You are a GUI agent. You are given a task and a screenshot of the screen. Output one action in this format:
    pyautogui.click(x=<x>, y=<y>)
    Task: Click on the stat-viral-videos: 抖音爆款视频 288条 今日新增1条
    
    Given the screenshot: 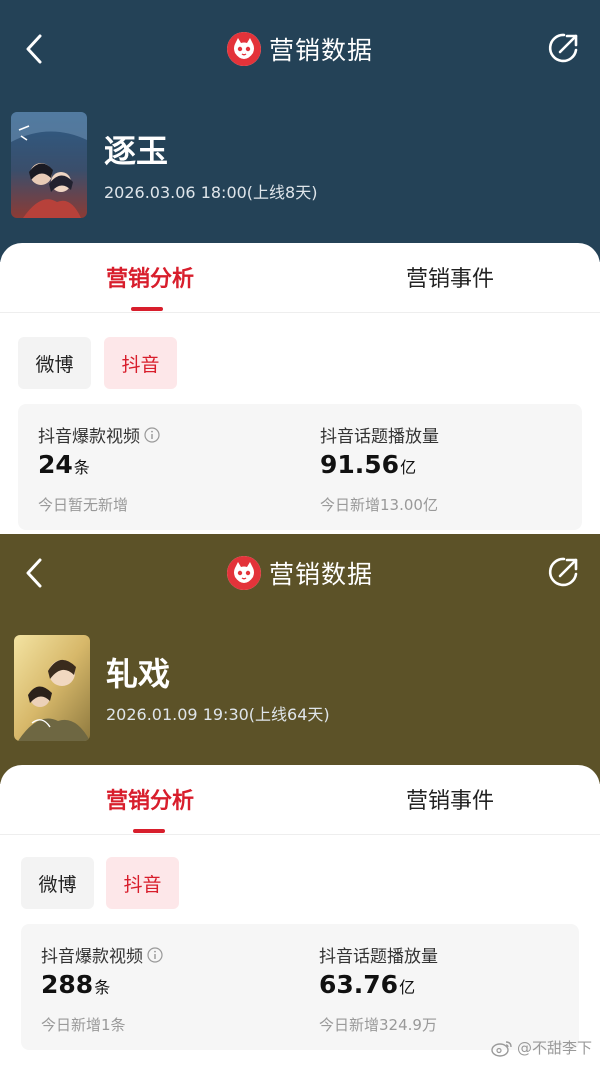 What is the action you would take?
    pyautogui.click(x=171, y=987)
    